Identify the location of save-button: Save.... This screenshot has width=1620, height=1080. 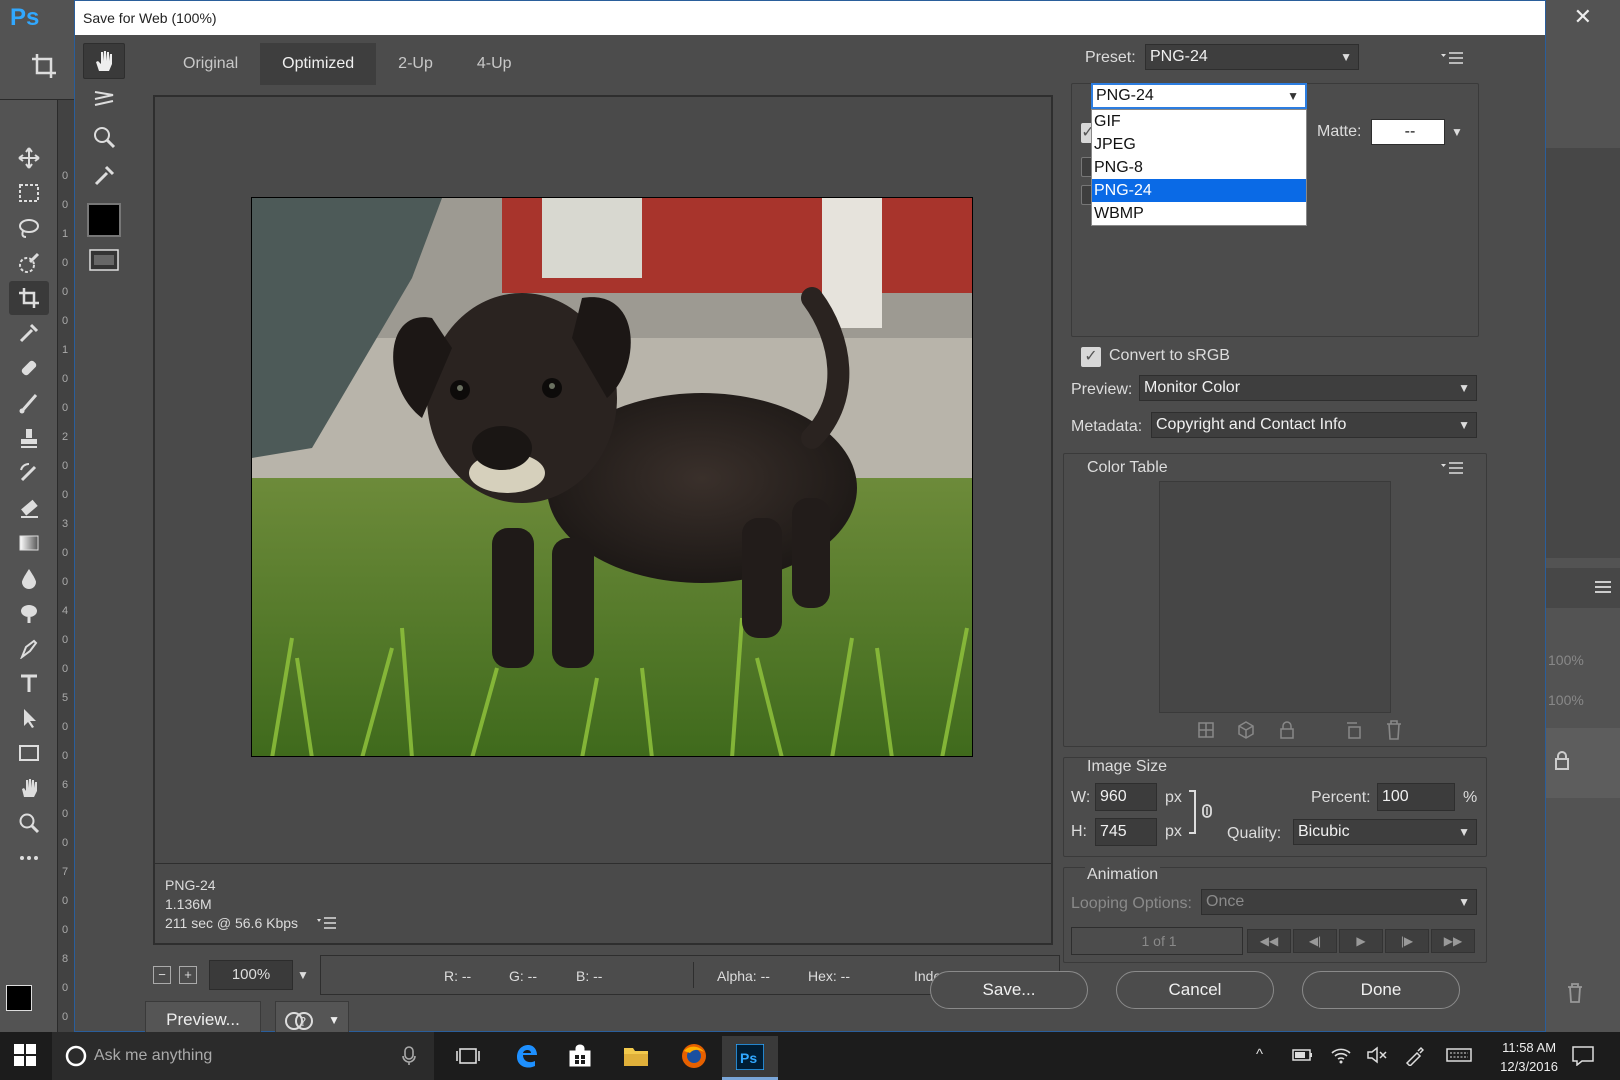
(1009, 990).